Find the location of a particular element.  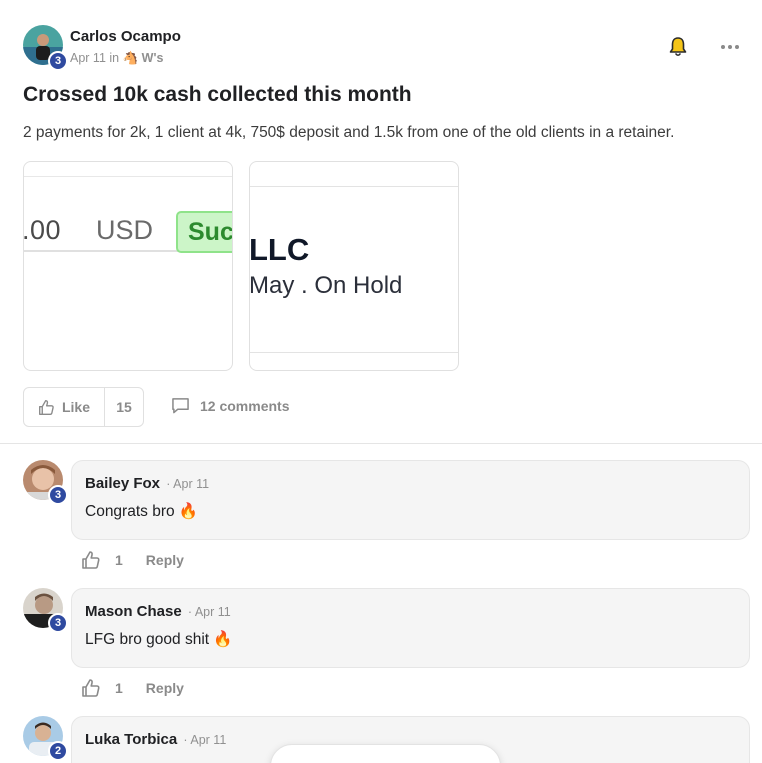

like-button: Like is located at coordinates (64, 407).